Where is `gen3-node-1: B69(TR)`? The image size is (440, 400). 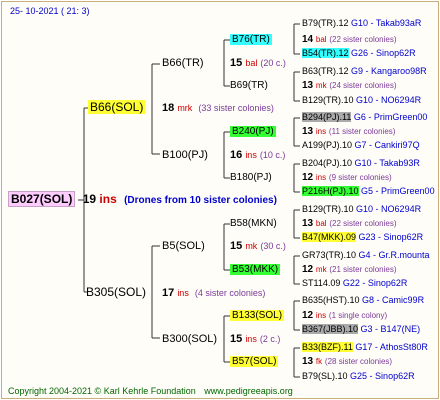 gen3-node-1: B69(TR) is located at coordinates (249, 85).